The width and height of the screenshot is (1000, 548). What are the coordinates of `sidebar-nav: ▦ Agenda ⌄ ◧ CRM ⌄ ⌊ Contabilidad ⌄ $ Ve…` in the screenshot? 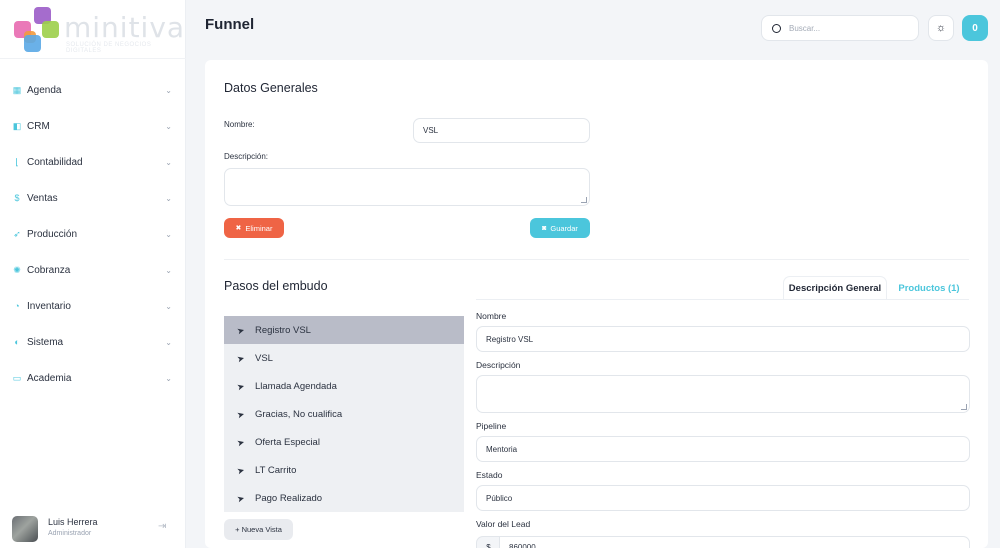 It's located at (93, 234).